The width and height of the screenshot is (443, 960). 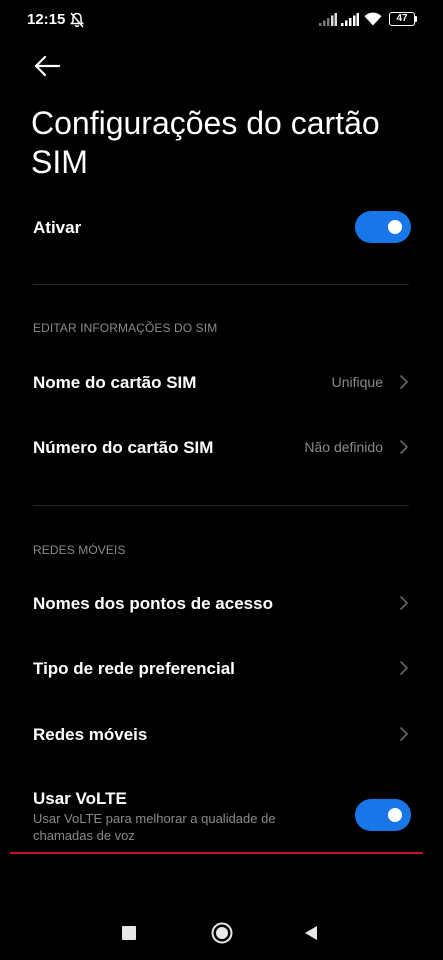 What do you see at coordinates (57, 227) in the screenshot?
I see `activate-label: Ativar` at bounding box center [57, 227].